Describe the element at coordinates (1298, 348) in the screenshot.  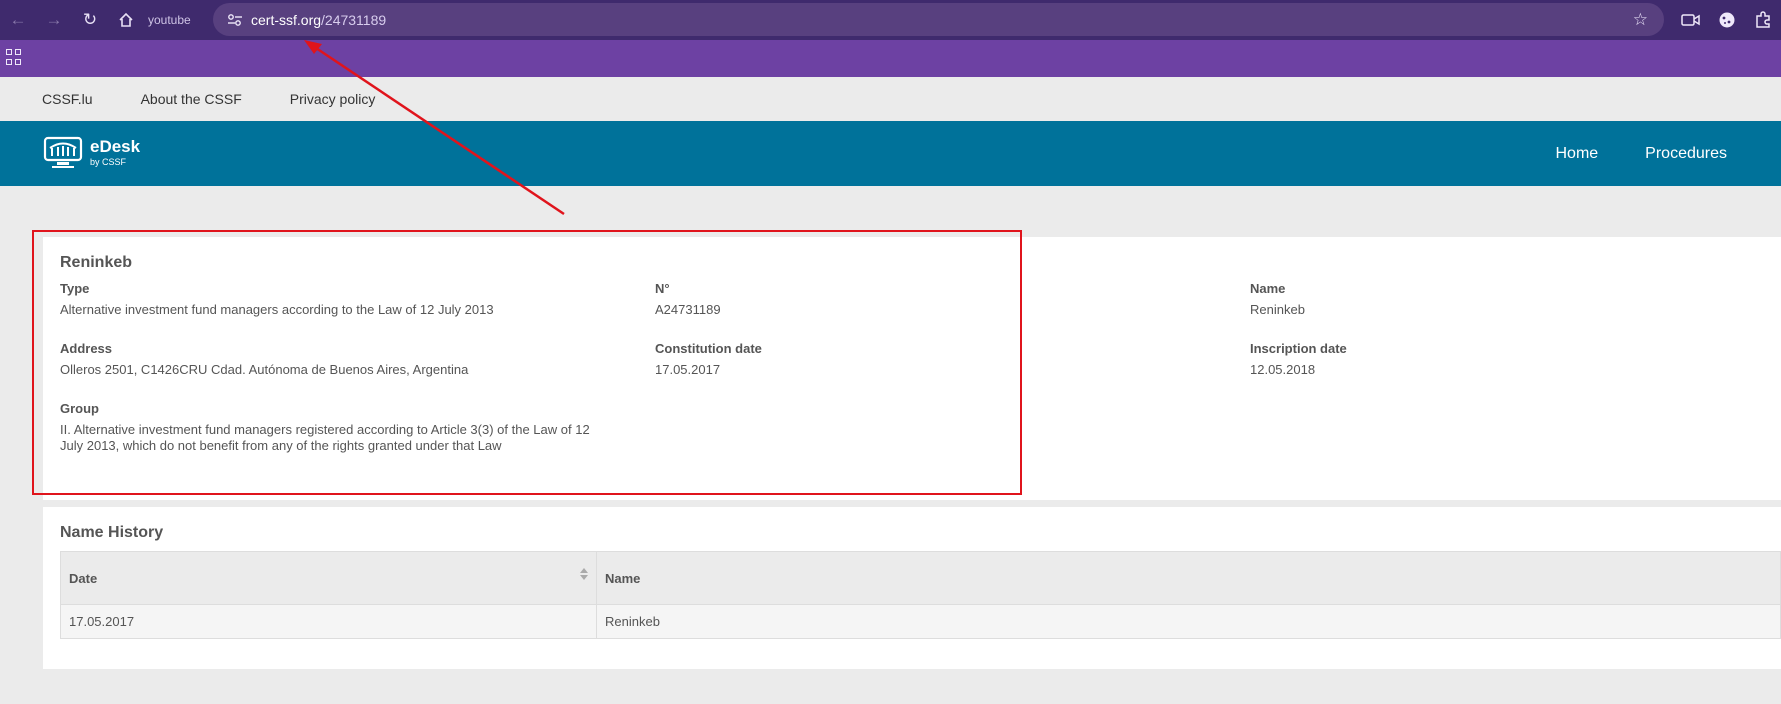
I see `field-label: Inscription date` at that location.